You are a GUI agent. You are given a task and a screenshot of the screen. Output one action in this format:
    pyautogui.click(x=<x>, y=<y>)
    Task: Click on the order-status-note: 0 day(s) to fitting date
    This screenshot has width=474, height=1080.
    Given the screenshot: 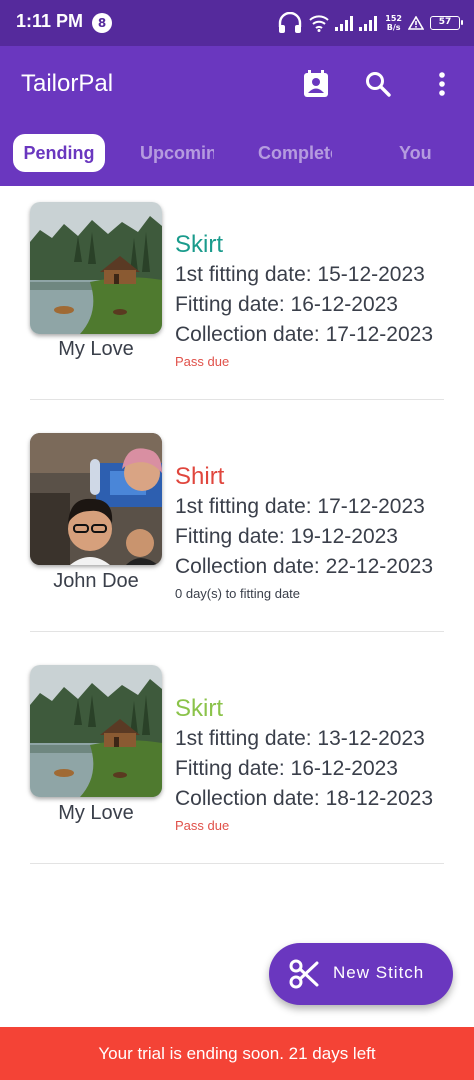 What is the action you would take?
    pyautogui.click(x=238, y=593)
    